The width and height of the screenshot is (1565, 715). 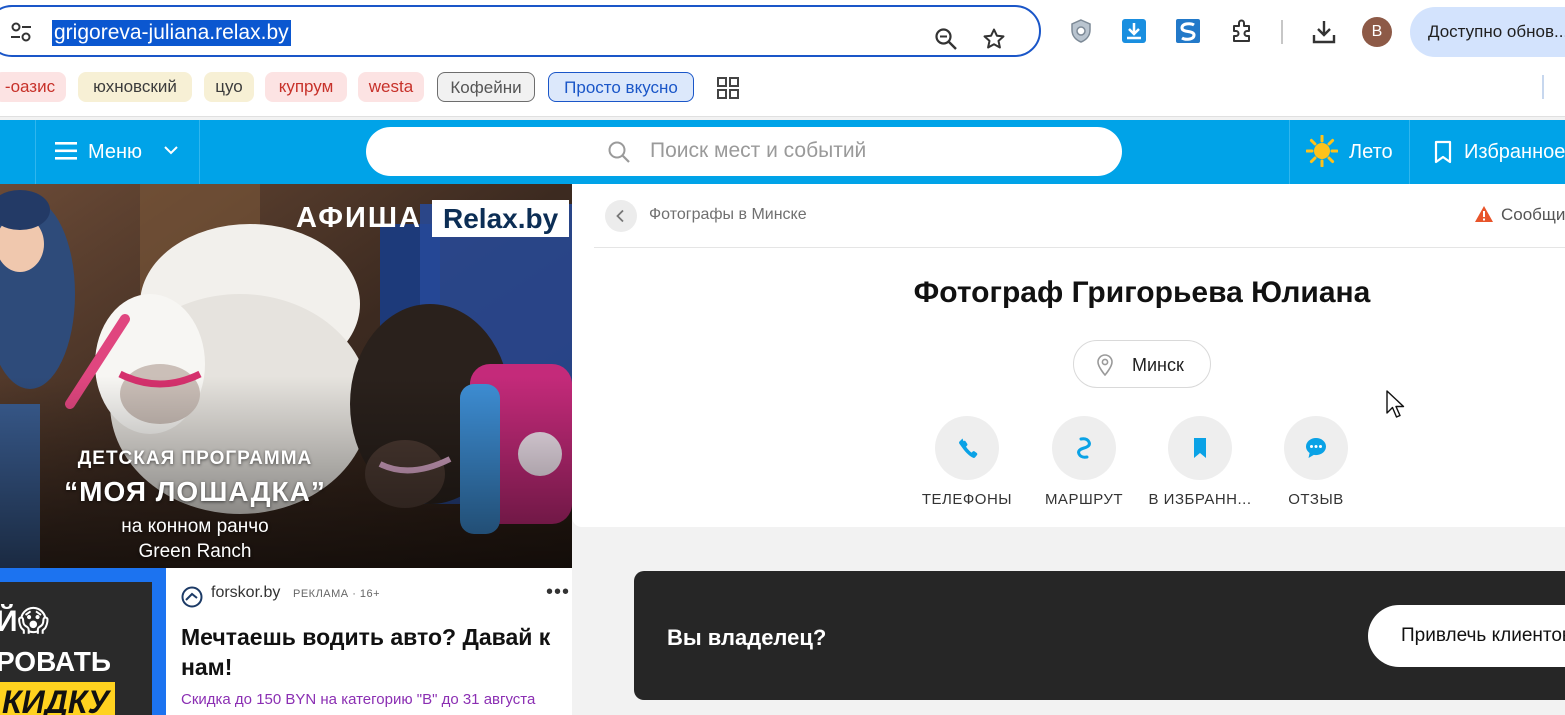 What do you see at coordinates (195, 491) in the screenshot?
I see `promo-line-2: “МОЯ ЛОШАДКА”` at bounding box center [195, 491].